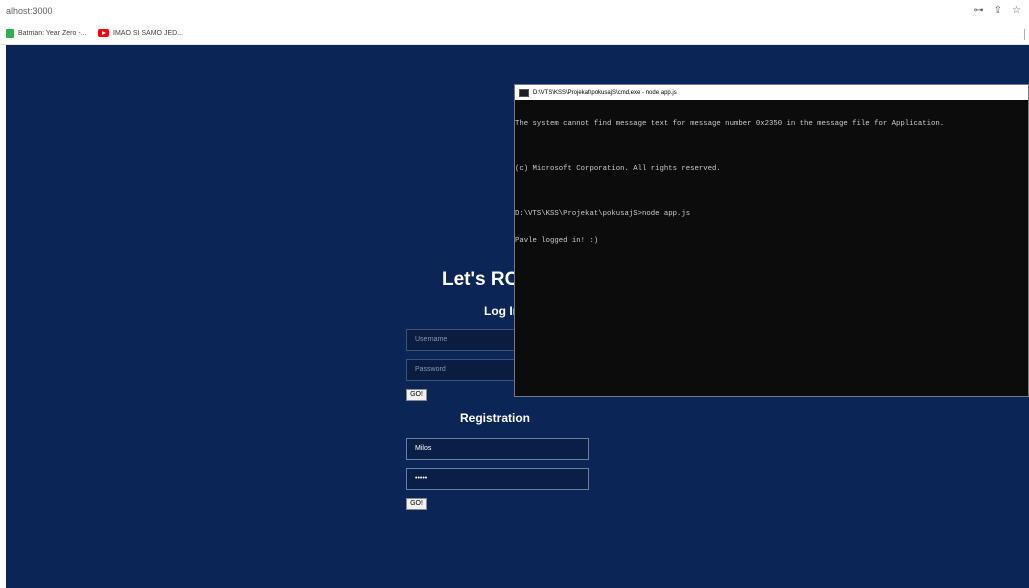 The width and height of the screenshot is (1029, 588). Describe the element at coordinates (10, 33) in the screenshot. I see `bookmark-green-icon` at that location.